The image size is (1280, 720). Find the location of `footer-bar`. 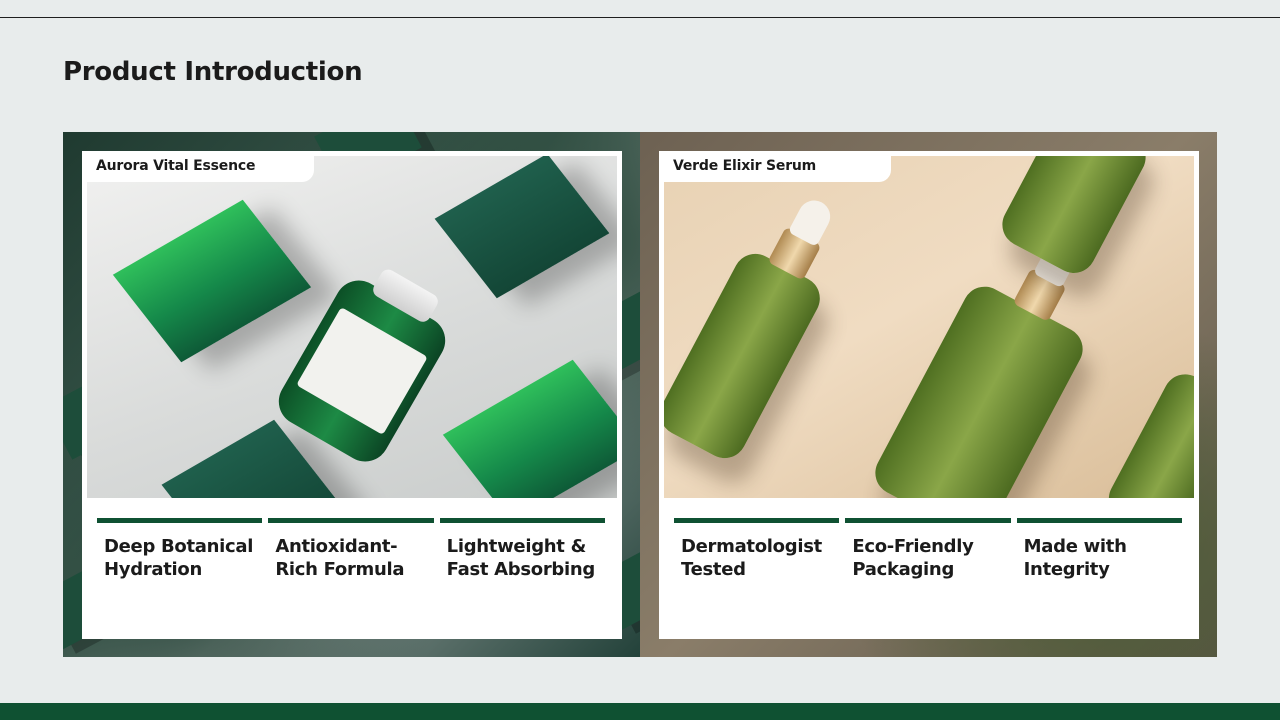

footer-bar is located at coordinates (640, 711).